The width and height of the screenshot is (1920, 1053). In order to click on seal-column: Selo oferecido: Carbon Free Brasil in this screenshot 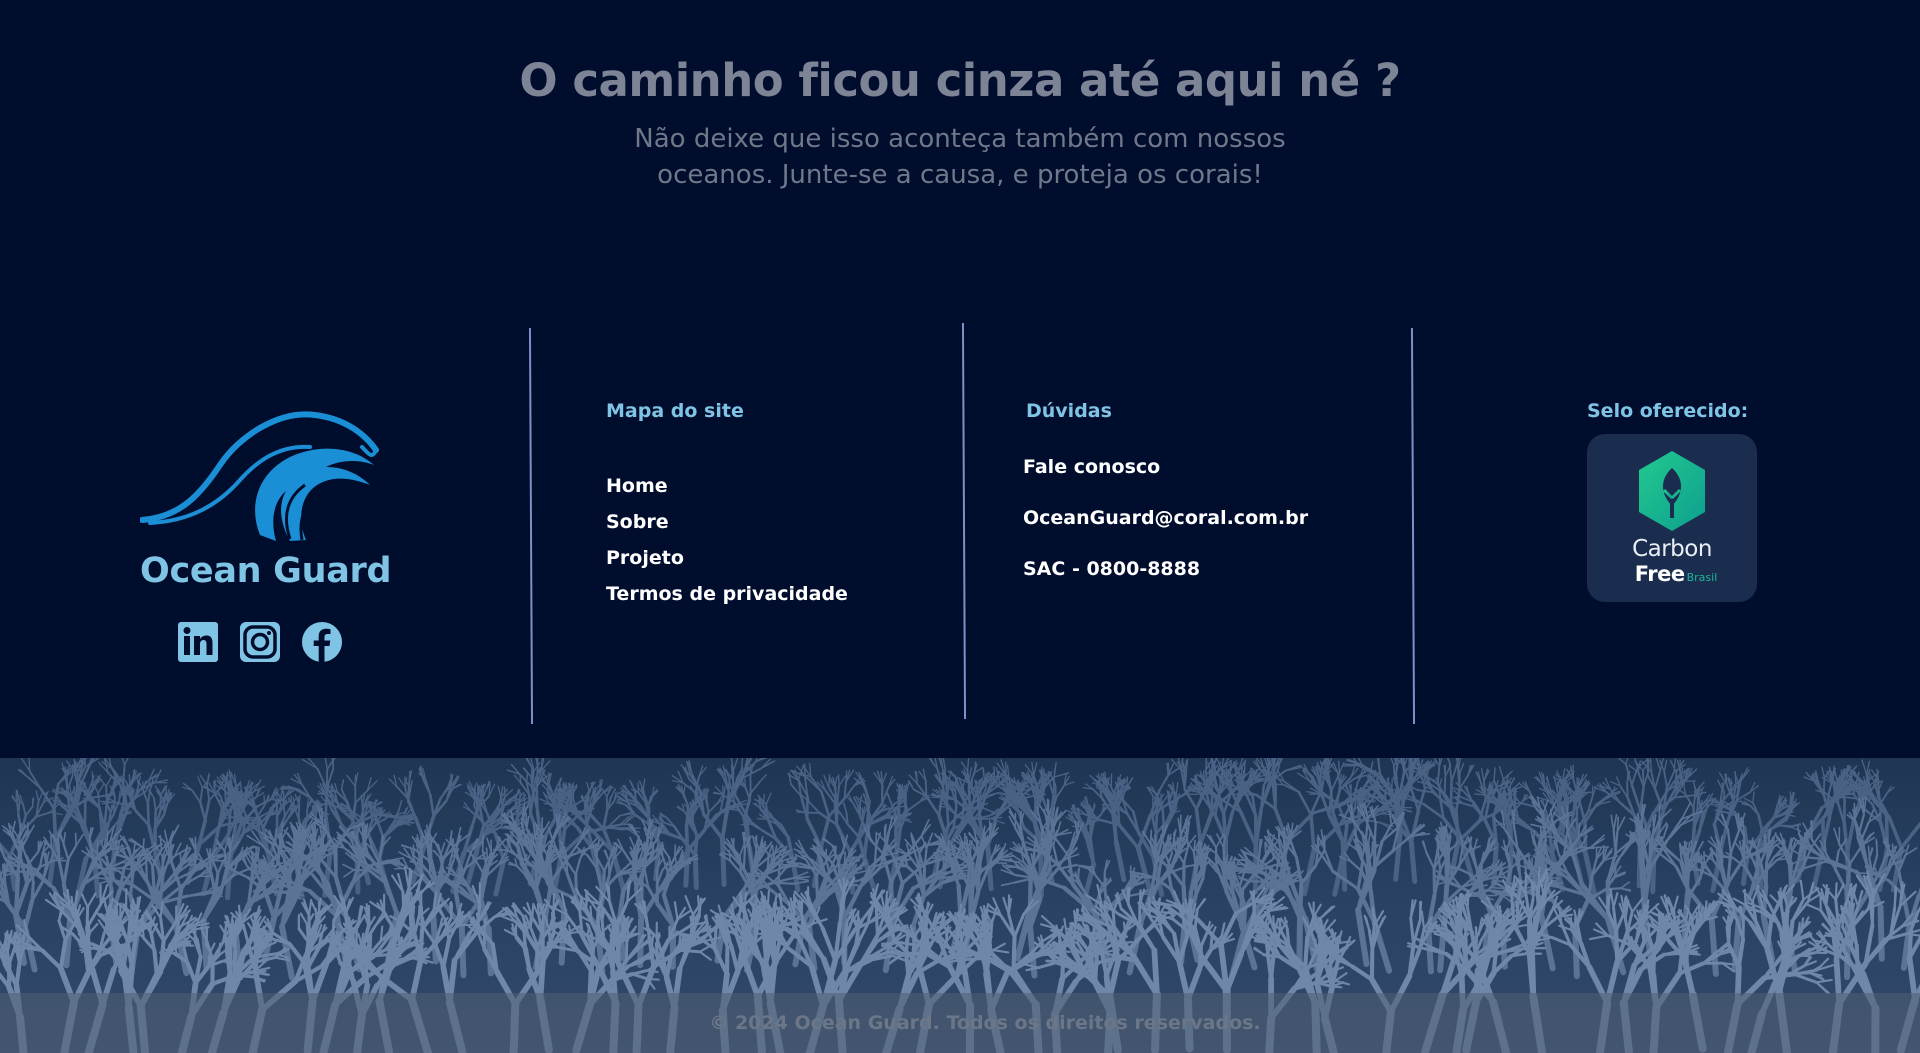, I will do `click(1672, 501)`.